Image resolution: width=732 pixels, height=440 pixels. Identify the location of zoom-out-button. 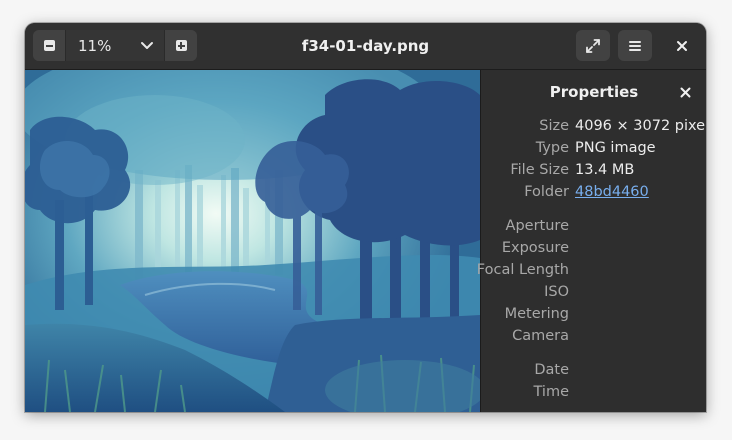
(49, 45).